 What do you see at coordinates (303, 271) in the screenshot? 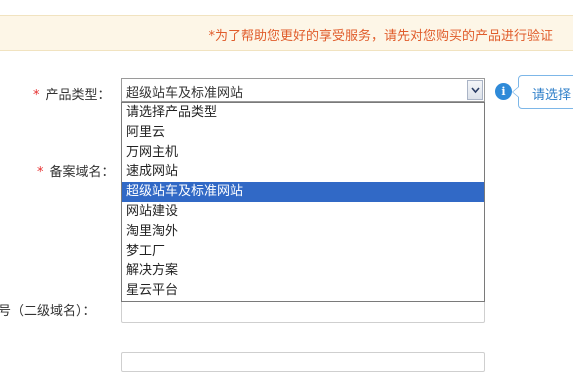
I see `dropdown-option: 解决方案` at bounding box center [303, 271].